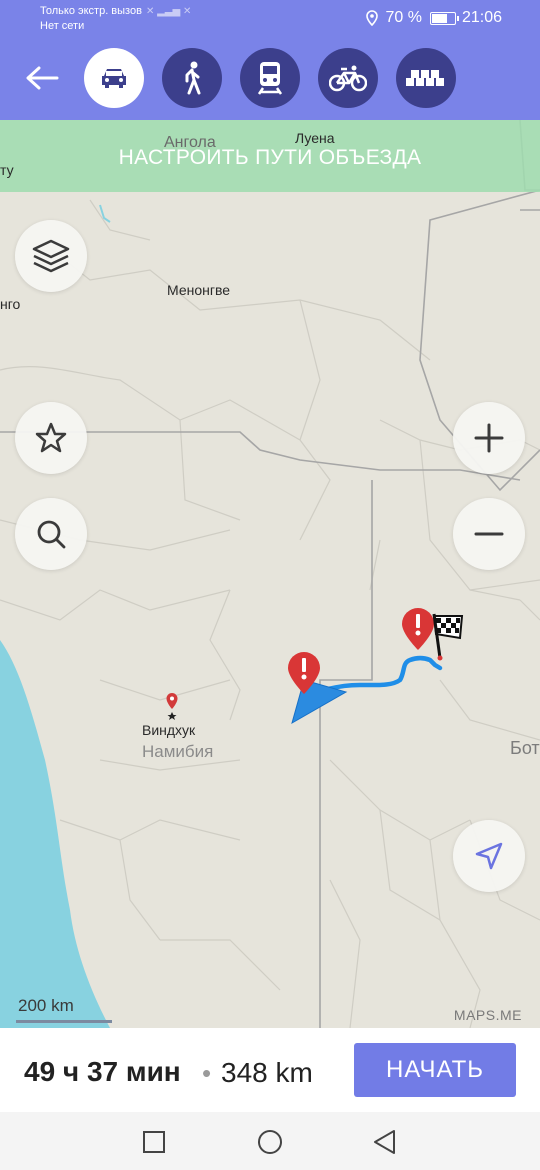 The height and width of the screenshot is (1170, 540). I want to click on car-mode-button, so click(114, 78).